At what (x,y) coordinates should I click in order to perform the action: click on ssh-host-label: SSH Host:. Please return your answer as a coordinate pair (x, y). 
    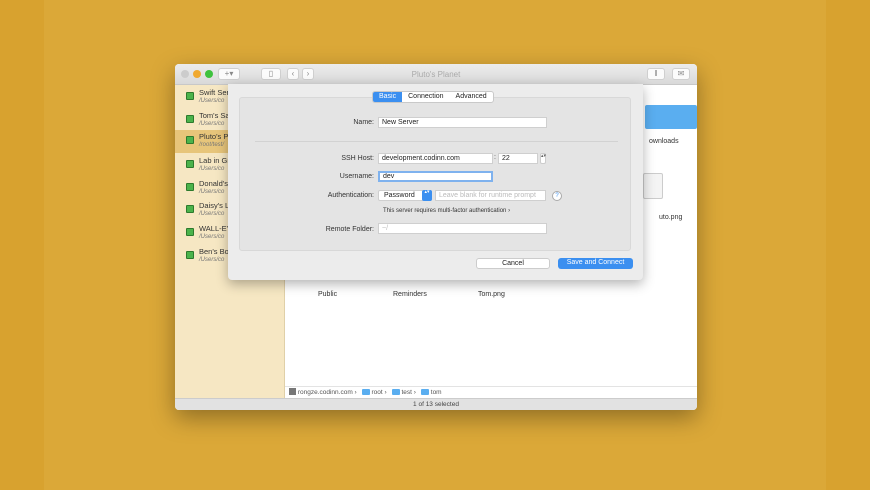
    Looking at the image, I should click on (357, 158).